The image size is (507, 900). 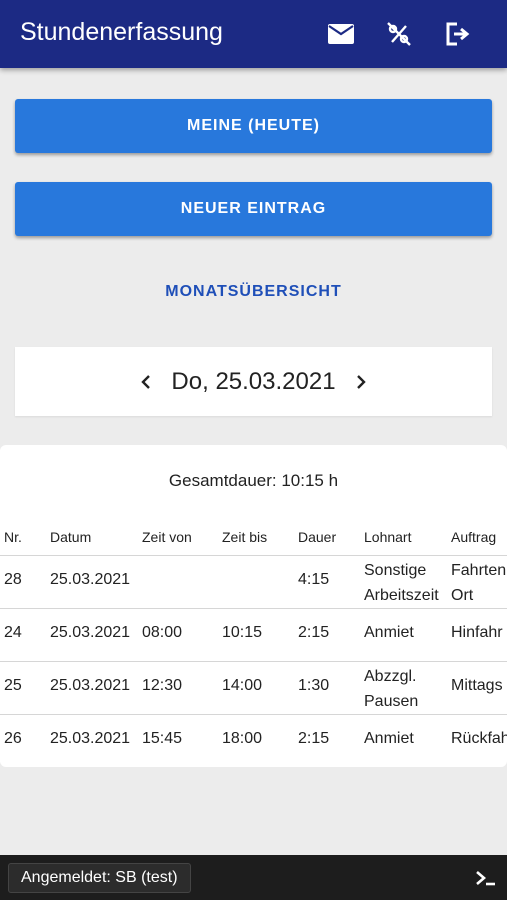 I want to click on terminal-button, so click(x=486, y=878).